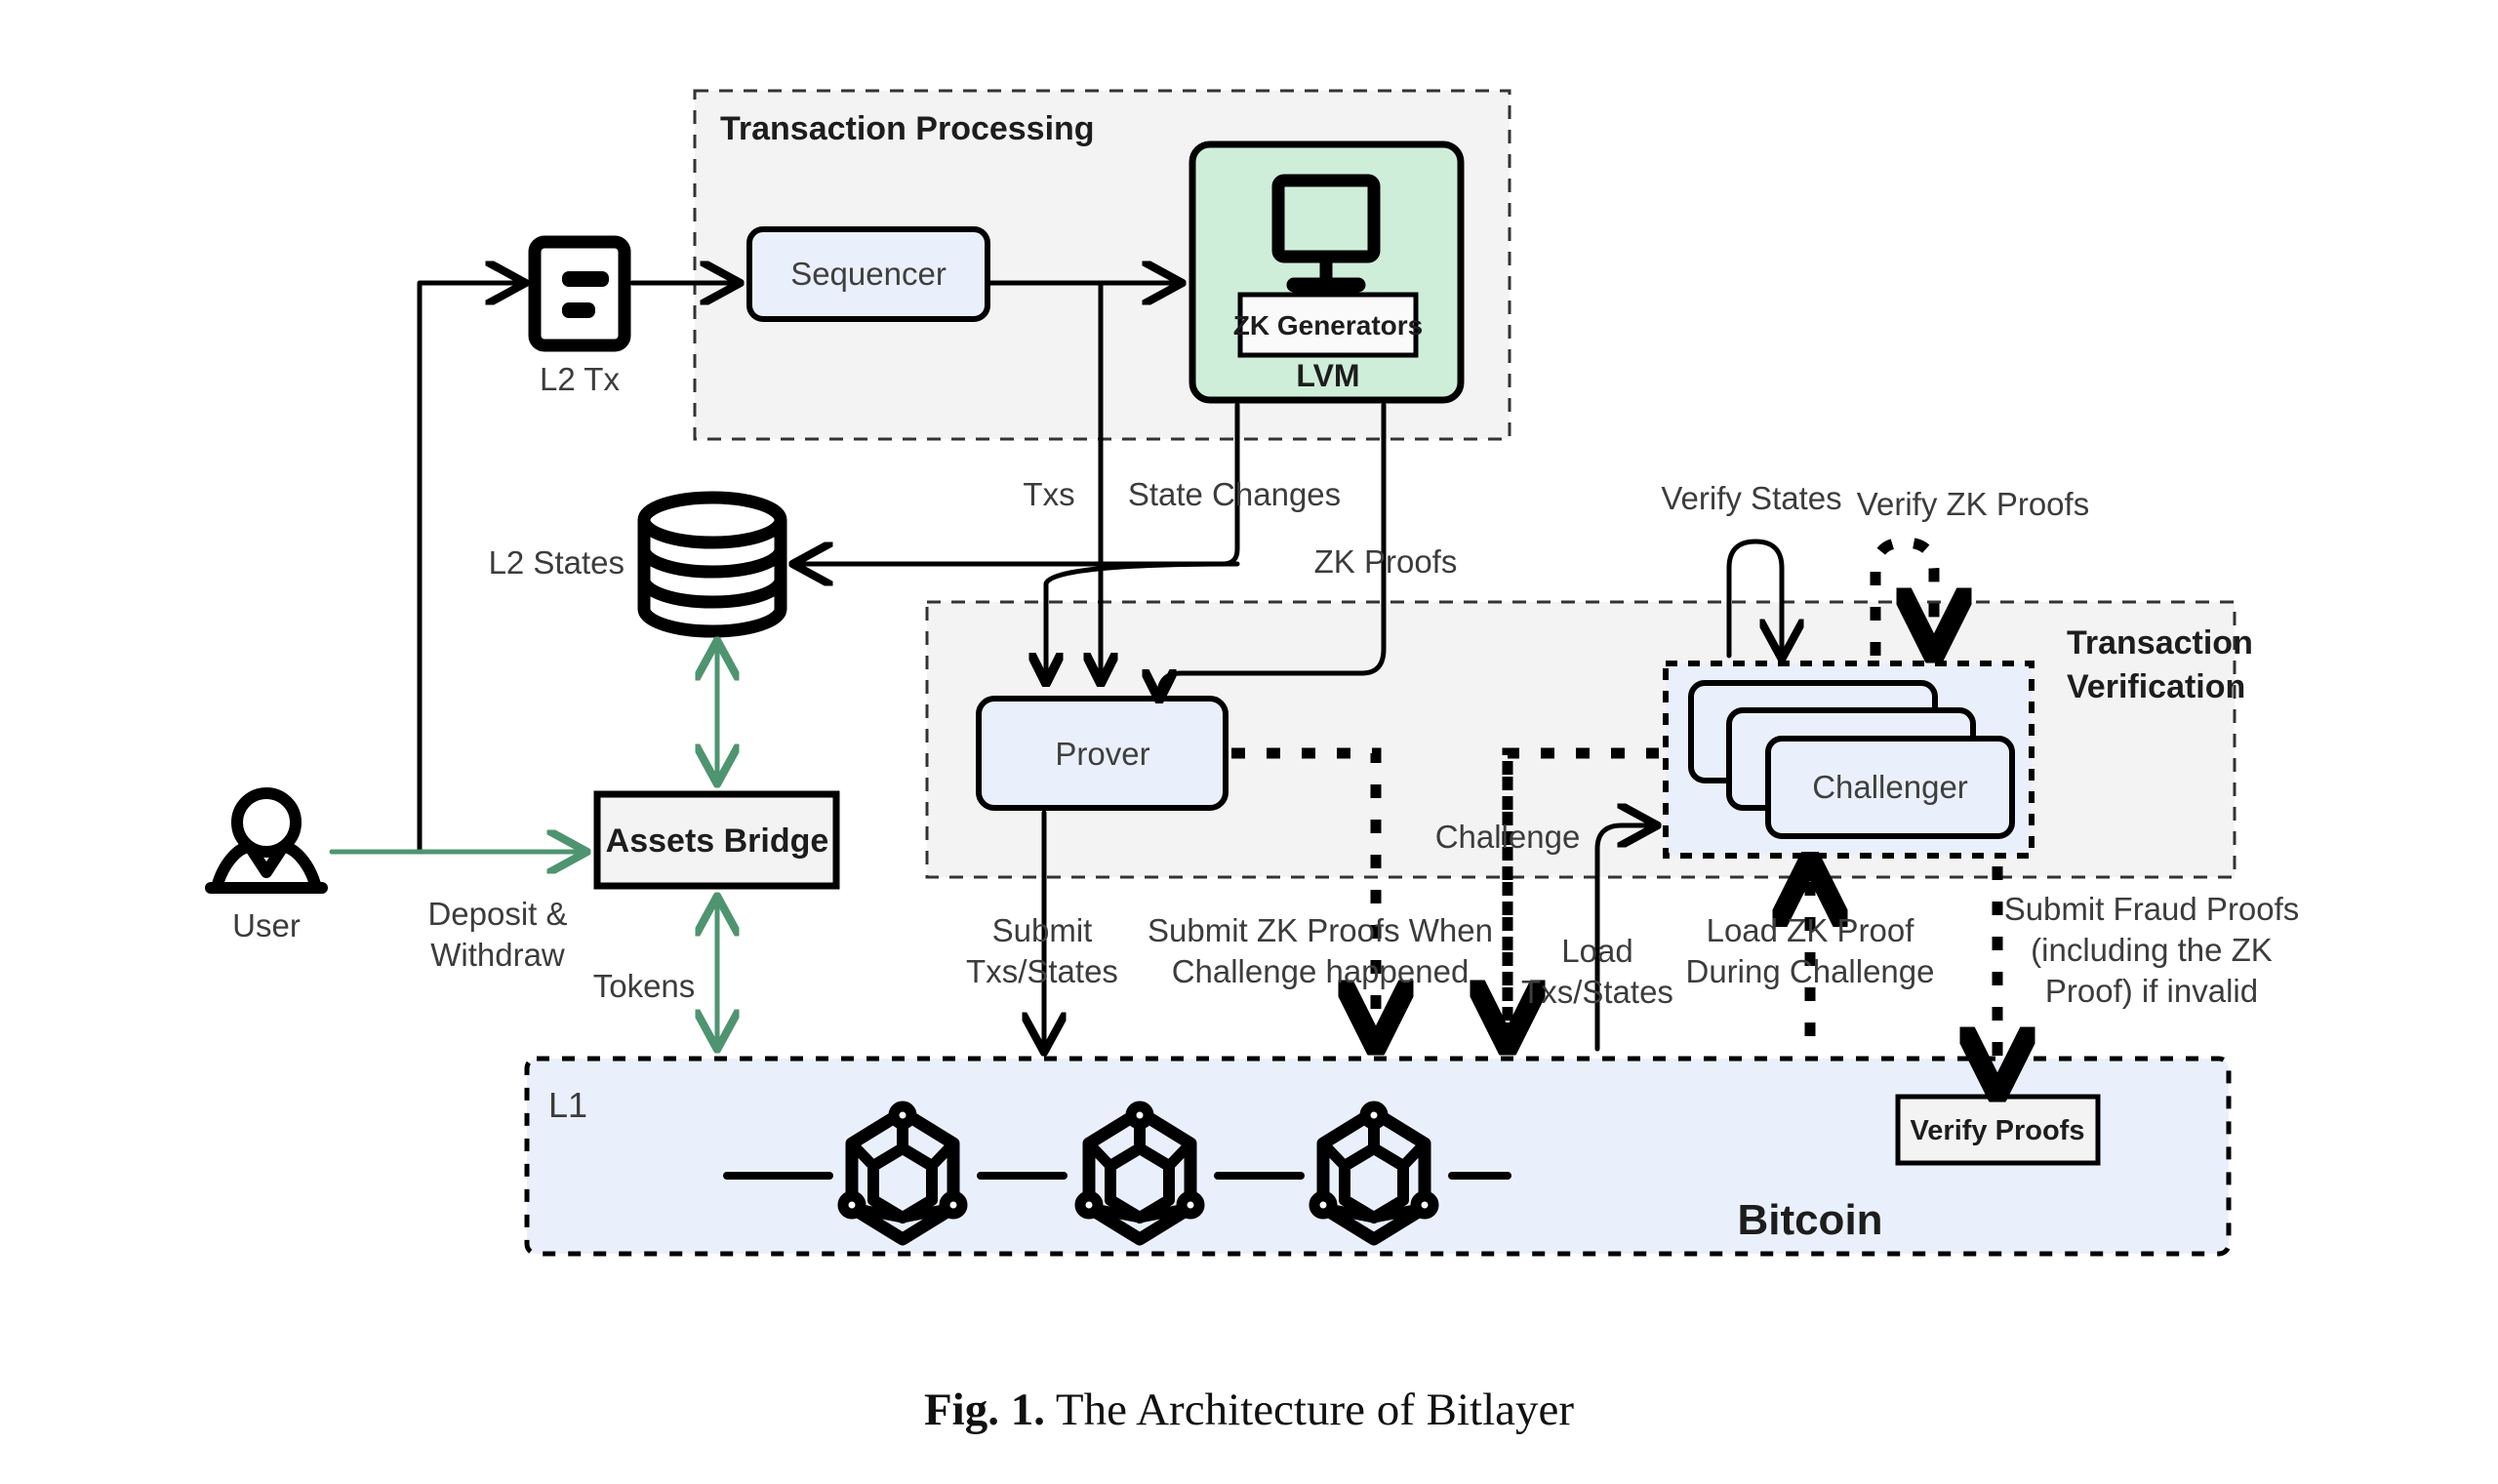 The image size is (2498, 1484). Describe the element at coordinates (1810, 971) in the screenshot. I see `label-load-zk-line2: During Challenge` at that location.